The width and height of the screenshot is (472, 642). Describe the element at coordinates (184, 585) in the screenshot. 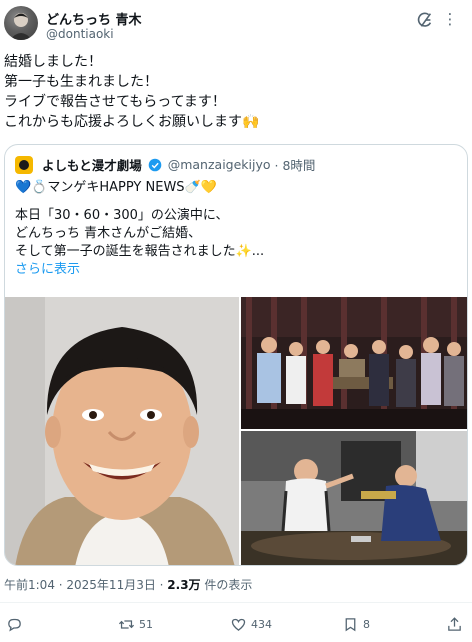

I see `view-count: 2.3万` at that location.